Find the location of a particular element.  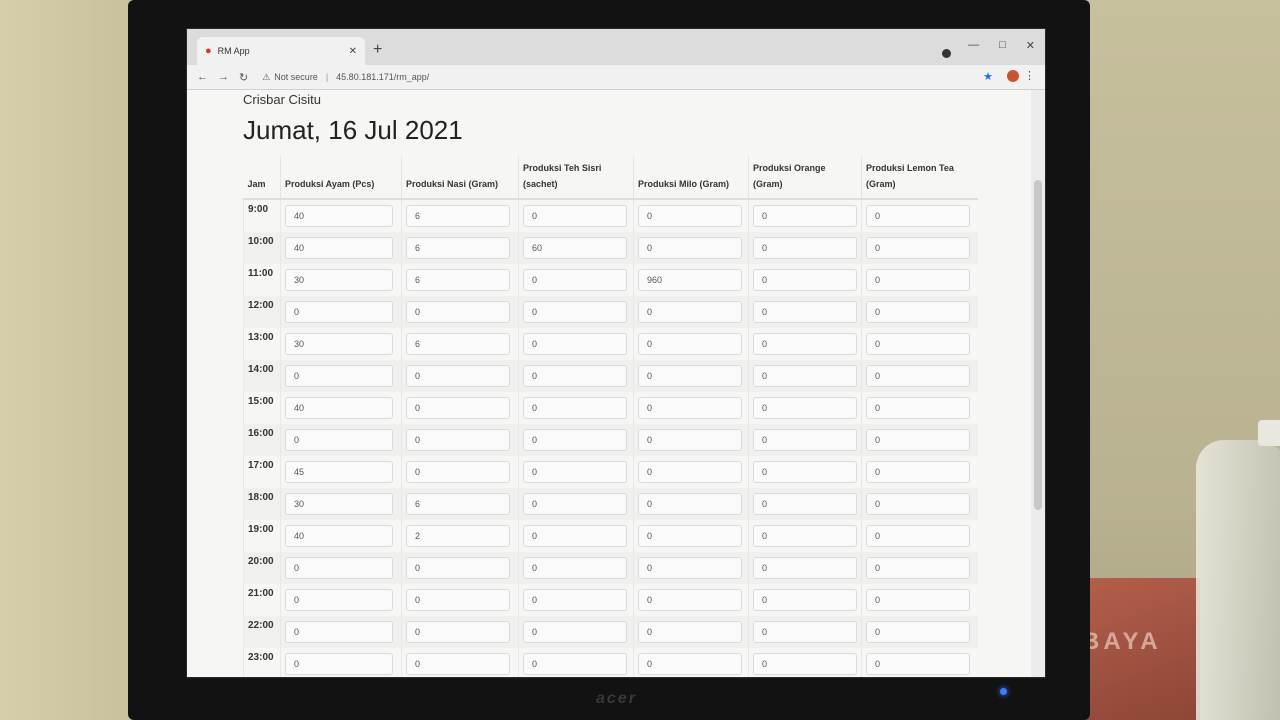

maximize-icon: □ is located at coordinates (1002, 45).